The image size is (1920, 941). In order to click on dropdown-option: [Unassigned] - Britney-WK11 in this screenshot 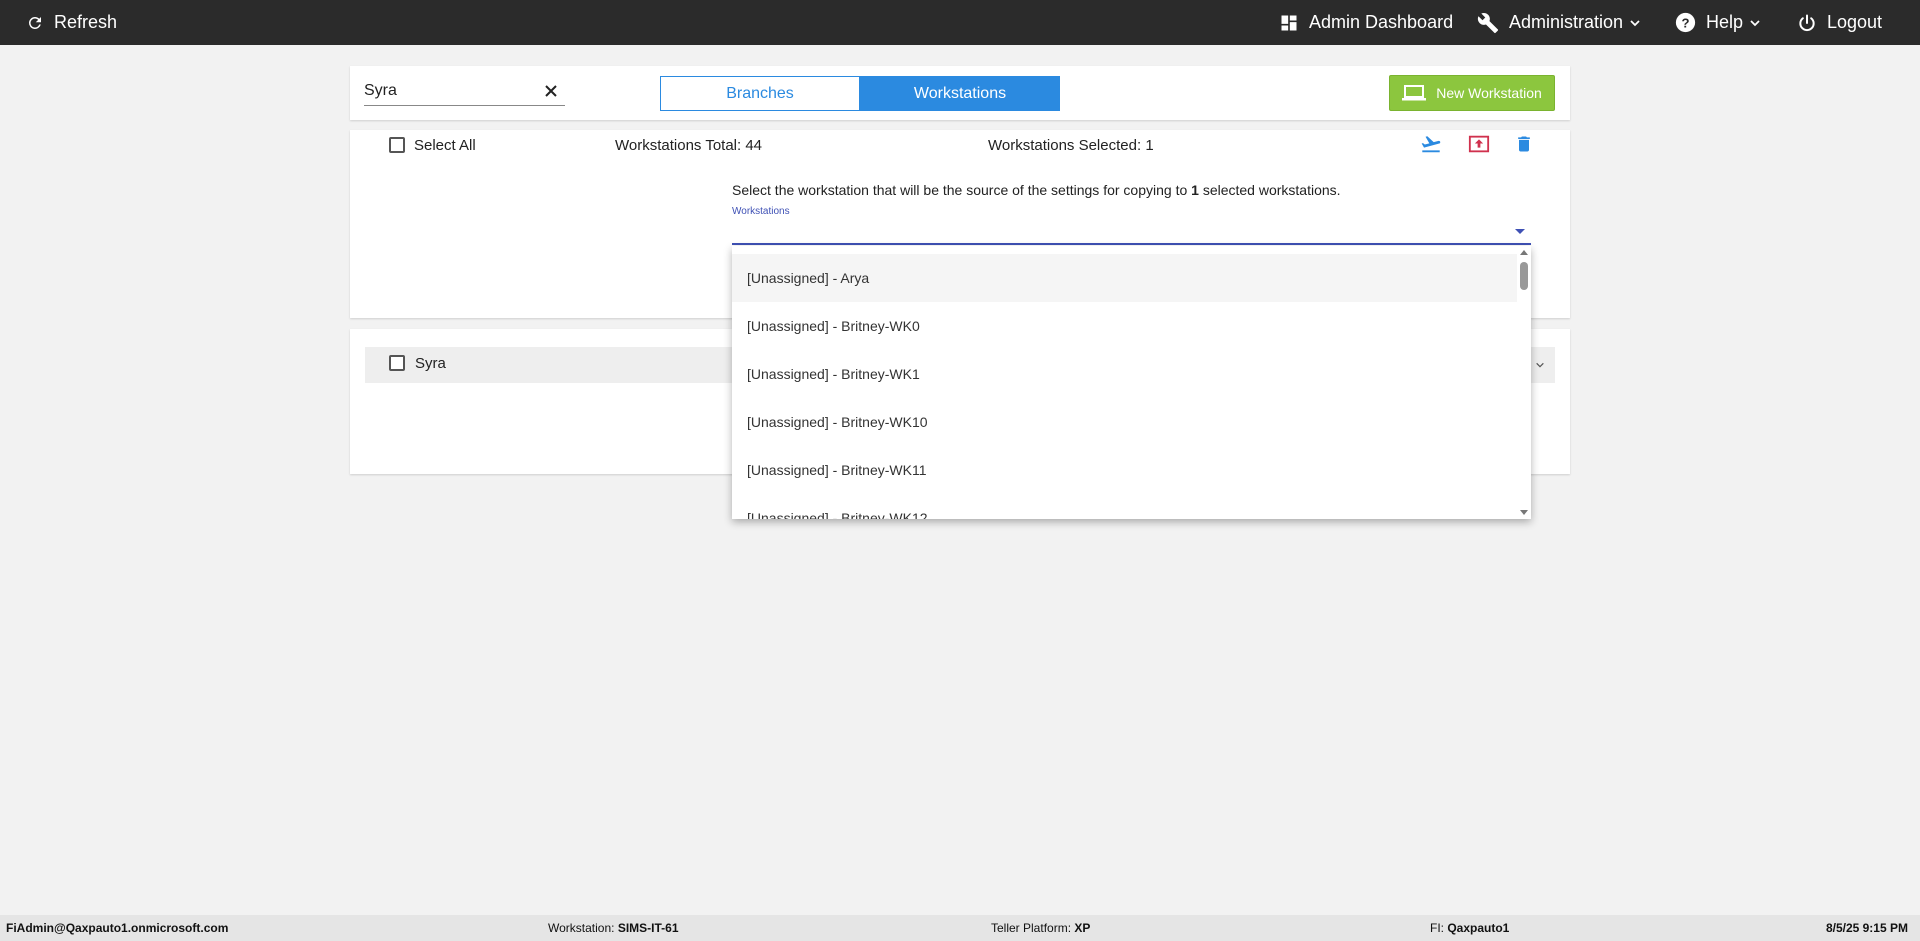, I will do `click(1124, 470)`.